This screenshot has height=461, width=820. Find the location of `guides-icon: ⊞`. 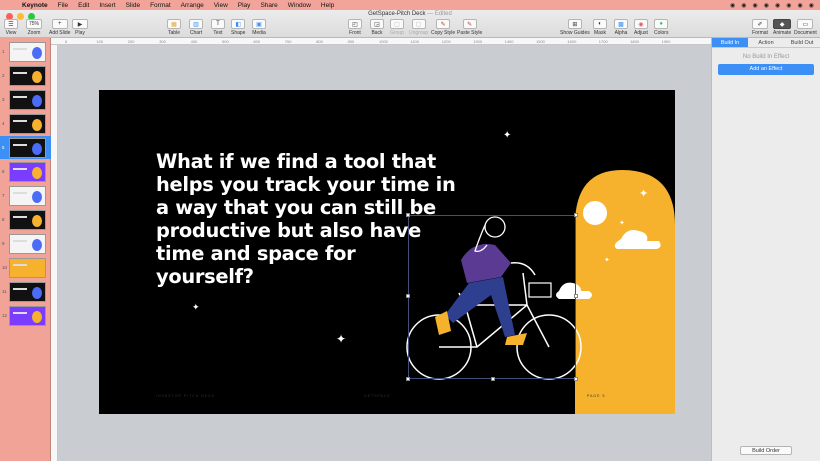

guides-icon: ⊞ is located at coordinates (574, 24).